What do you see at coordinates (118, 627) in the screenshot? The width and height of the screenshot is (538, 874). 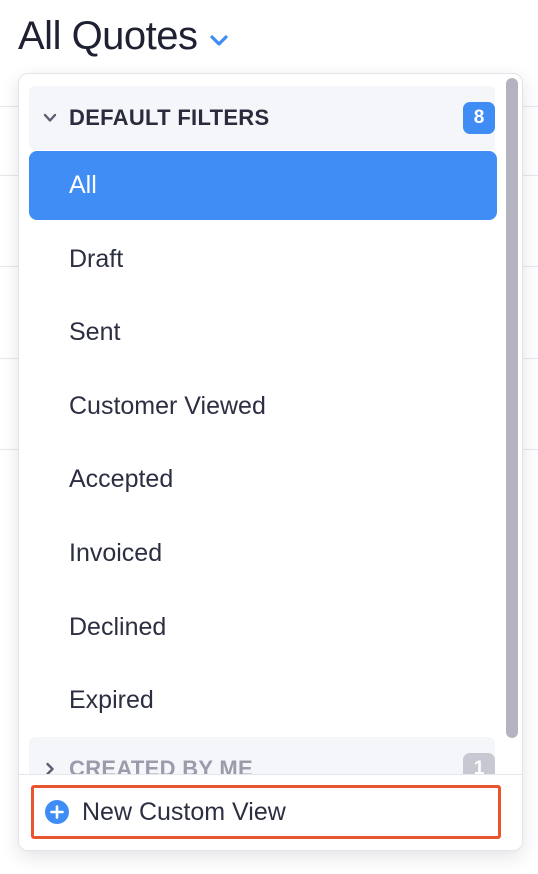 I see `filter-label: Declined` at bounding box center [118, 627].